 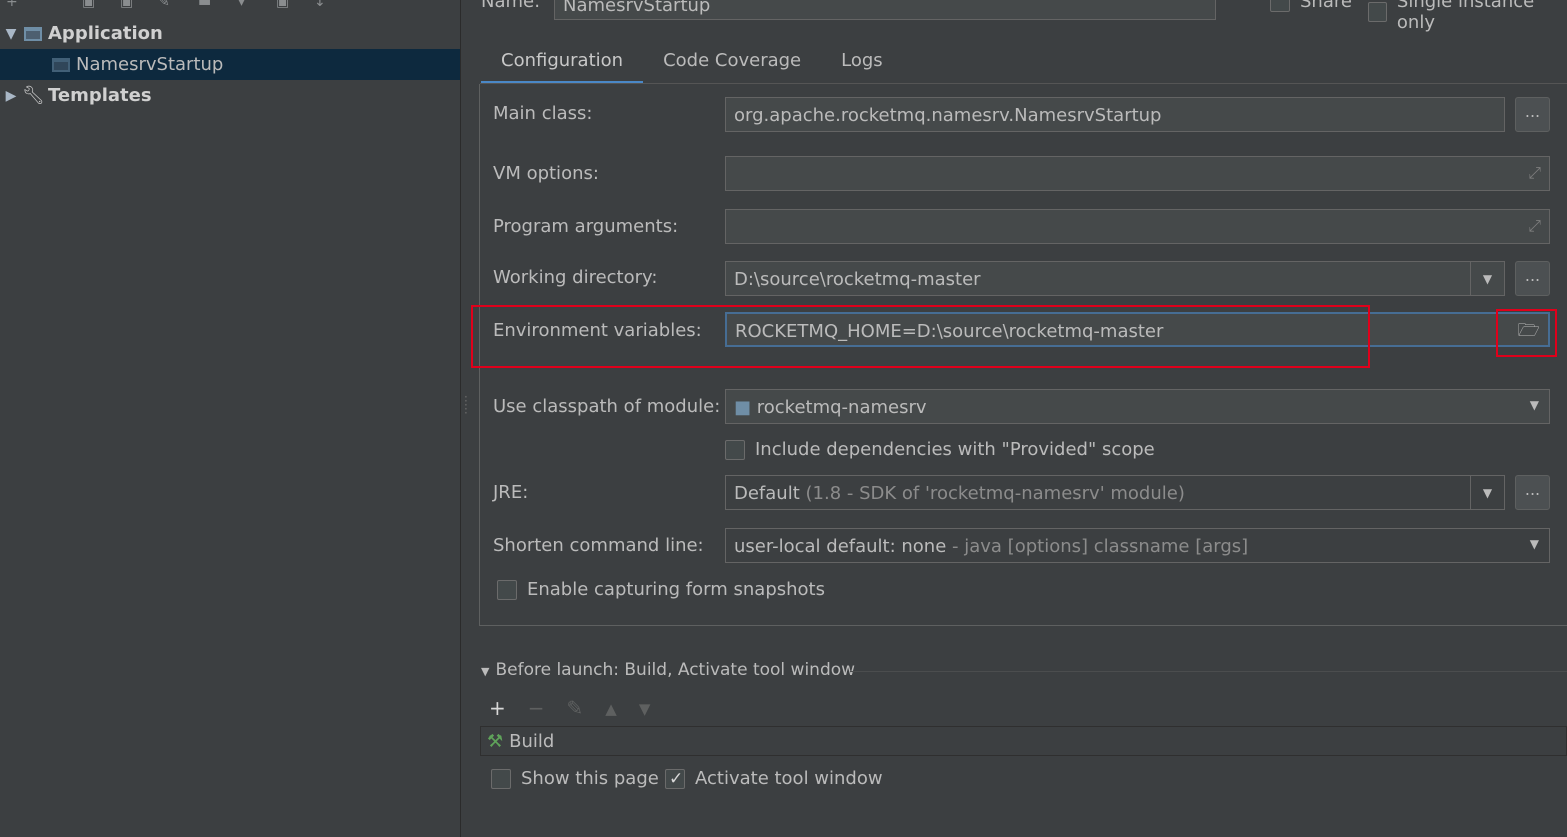 I want to click on activate-tool-label: Activate tool window, so click(x=789, y=778).